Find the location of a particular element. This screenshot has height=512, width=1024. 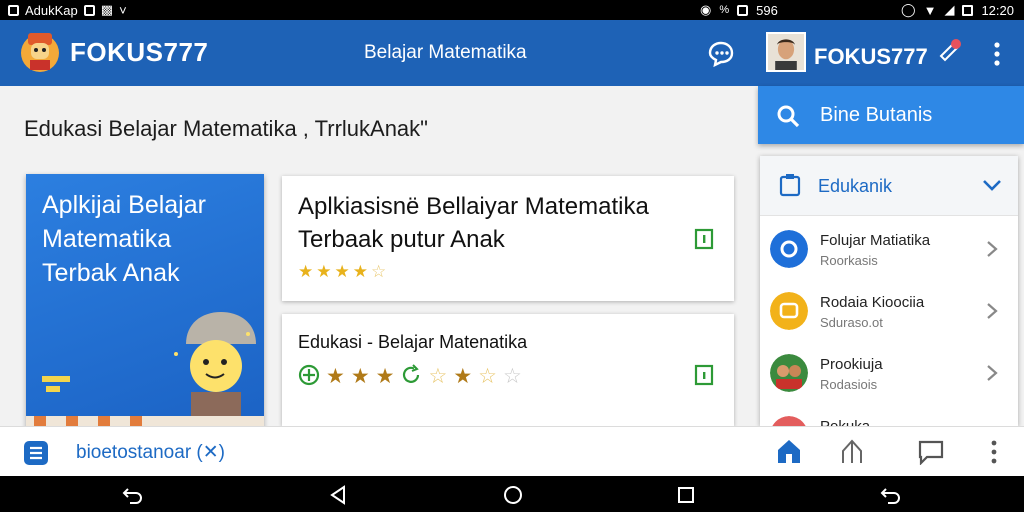

drawer-item-subtitle: Rodasiois is located at coordinates (849, 384).